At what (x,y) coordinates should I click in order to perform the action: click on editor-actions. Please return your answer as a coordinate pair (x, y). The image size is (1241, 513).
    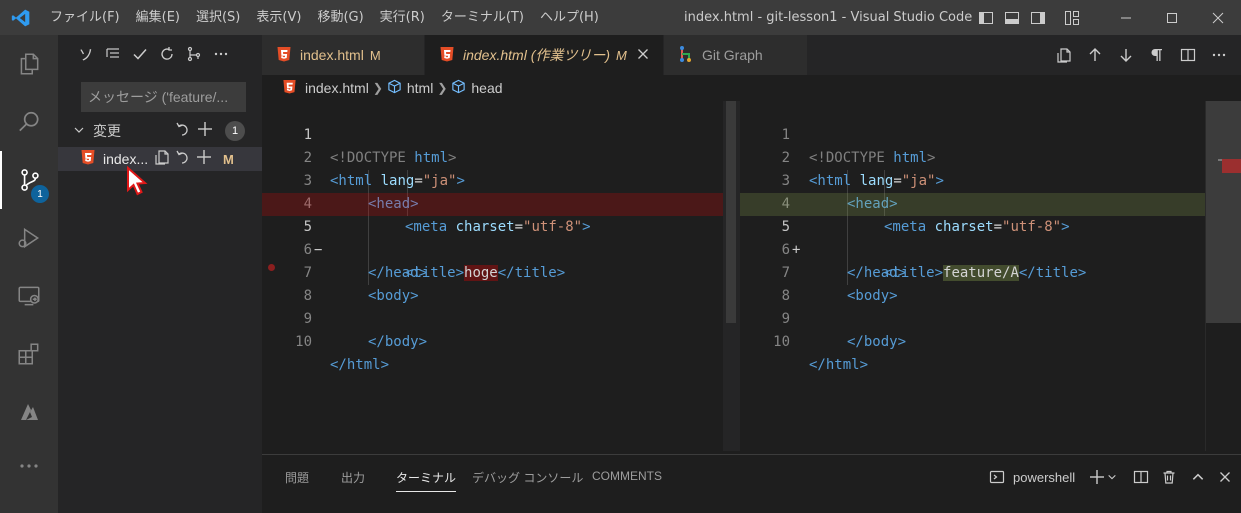
    Looking at the image, I should click on (1147, 55).